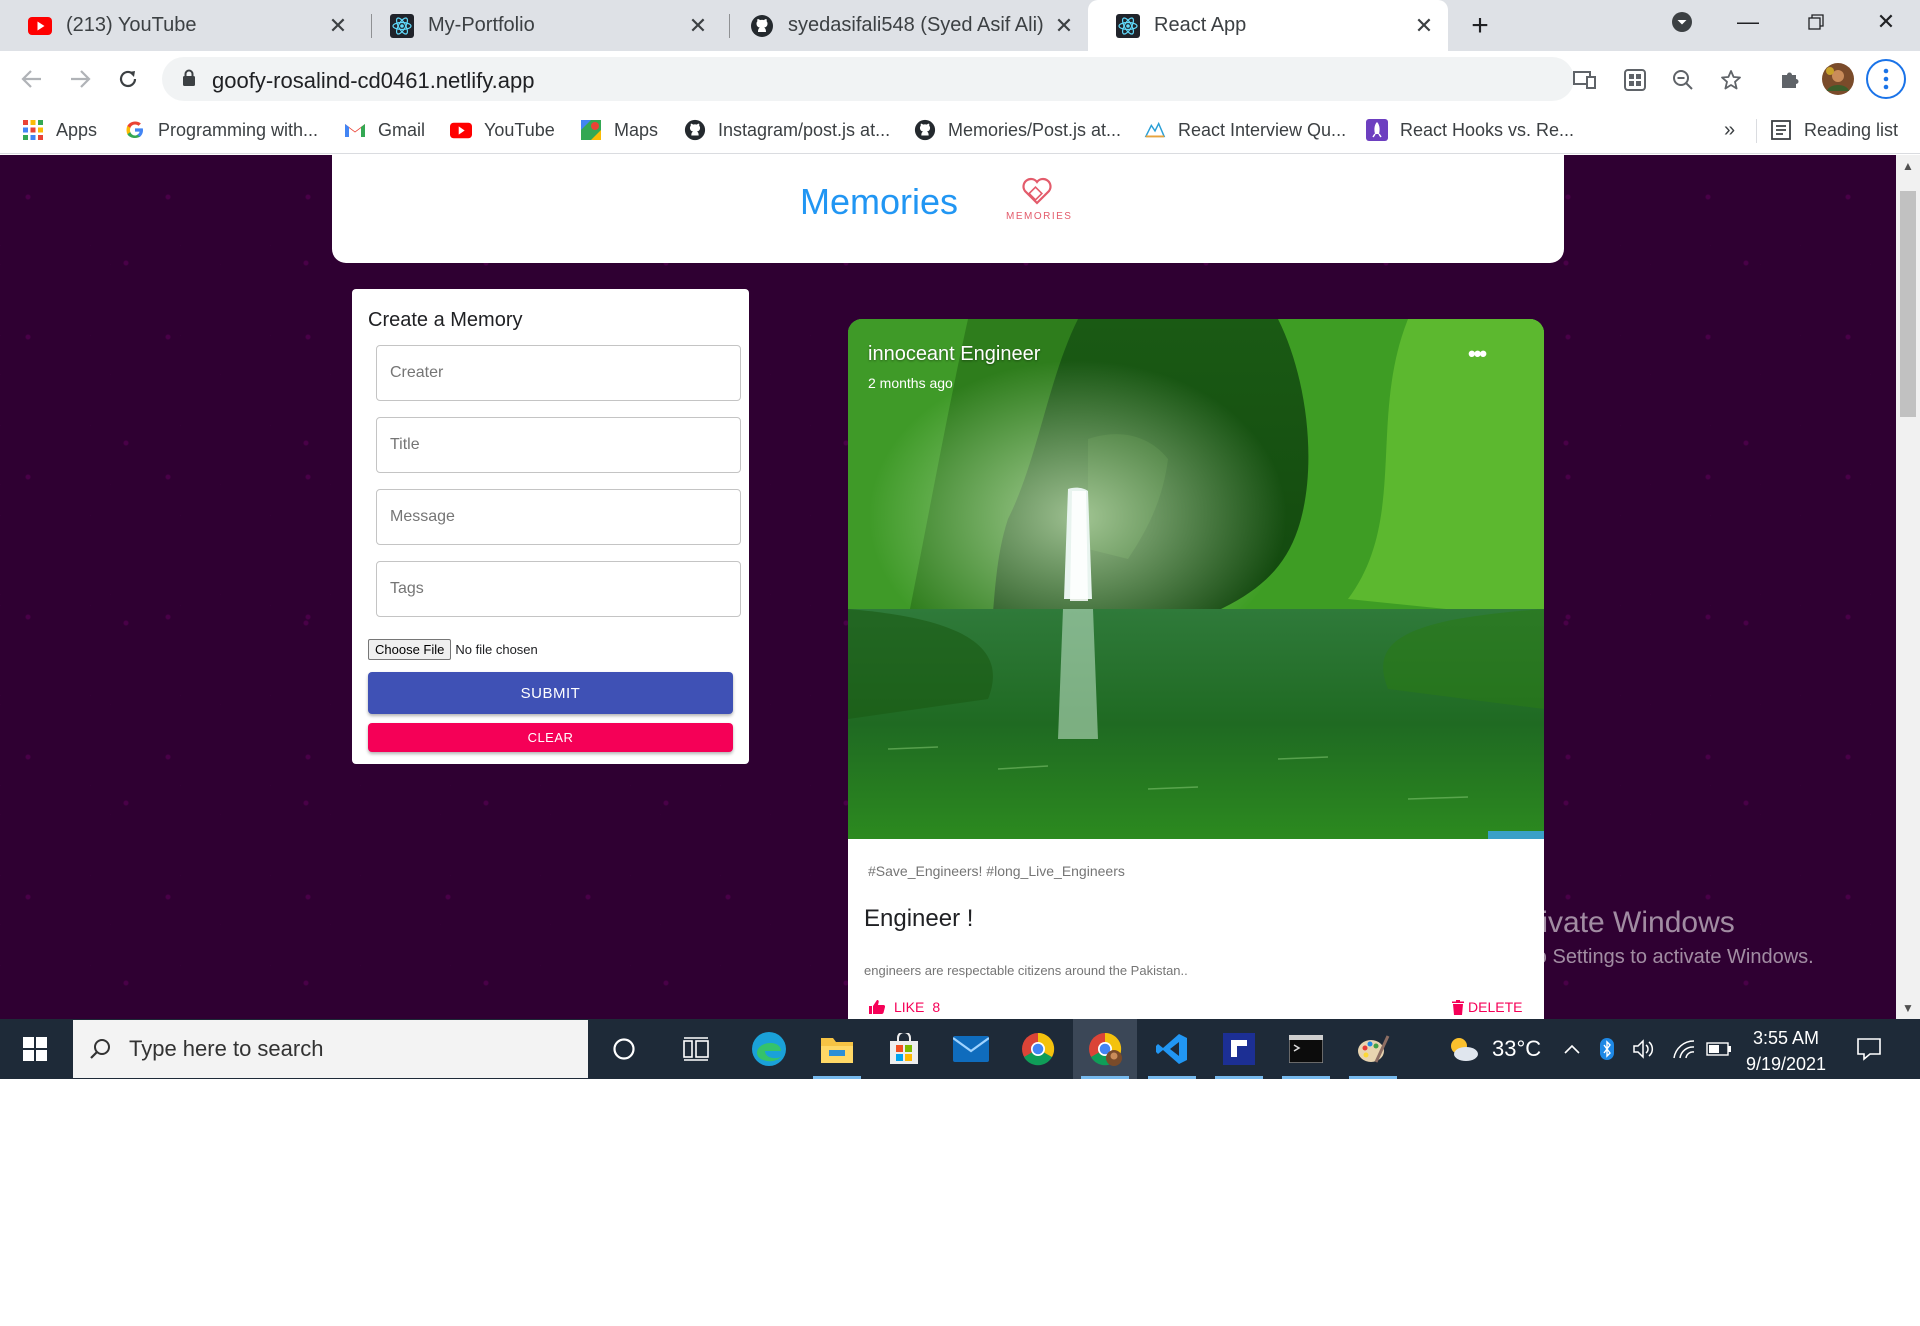 The height and width of the screenshot is (1326, 1920). I want to click on system-clock: 3:55 AM 9/19/2021, so click(1786, 1051).